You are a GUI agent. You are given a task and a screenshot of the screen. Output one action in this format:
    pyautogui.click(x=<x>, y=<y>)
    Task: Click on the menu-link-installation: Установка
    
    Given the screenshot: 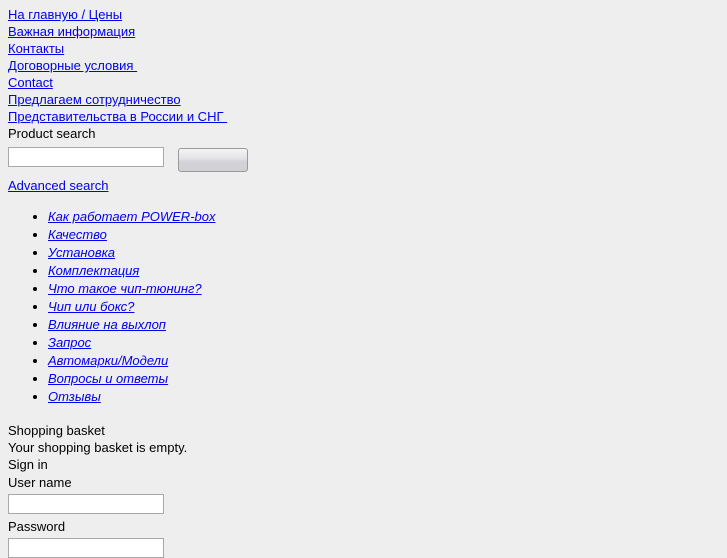 What is the action you would take?
    pyautogui.click(x=81, y=252)
    